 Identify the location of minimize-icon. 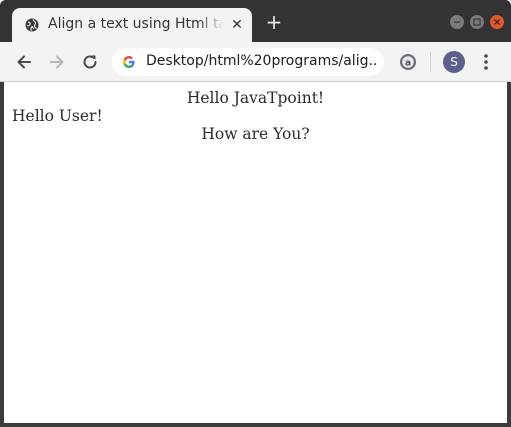
(457, 22).